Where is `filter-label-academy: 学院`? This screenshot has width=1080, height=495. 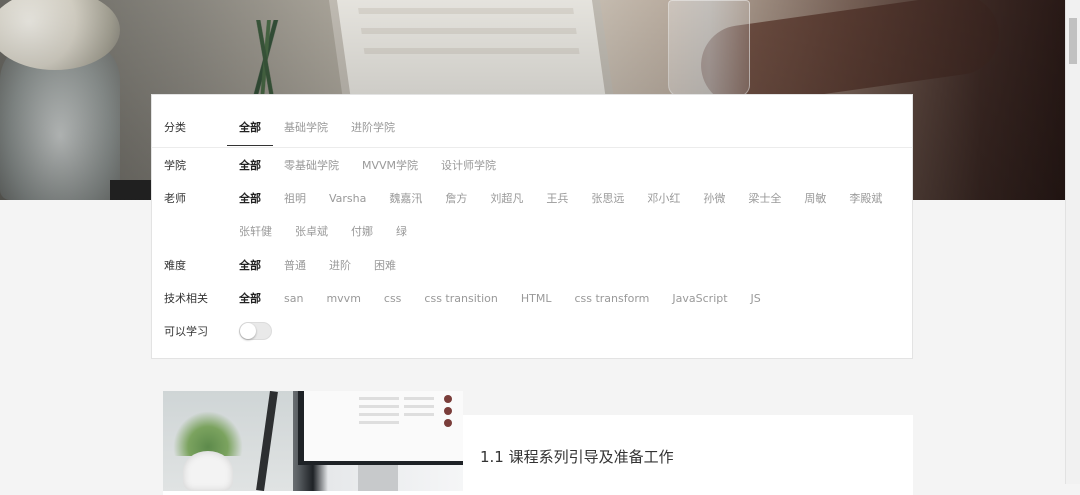
filter-label-academy: 学院 is located at coordinates (175, 165).